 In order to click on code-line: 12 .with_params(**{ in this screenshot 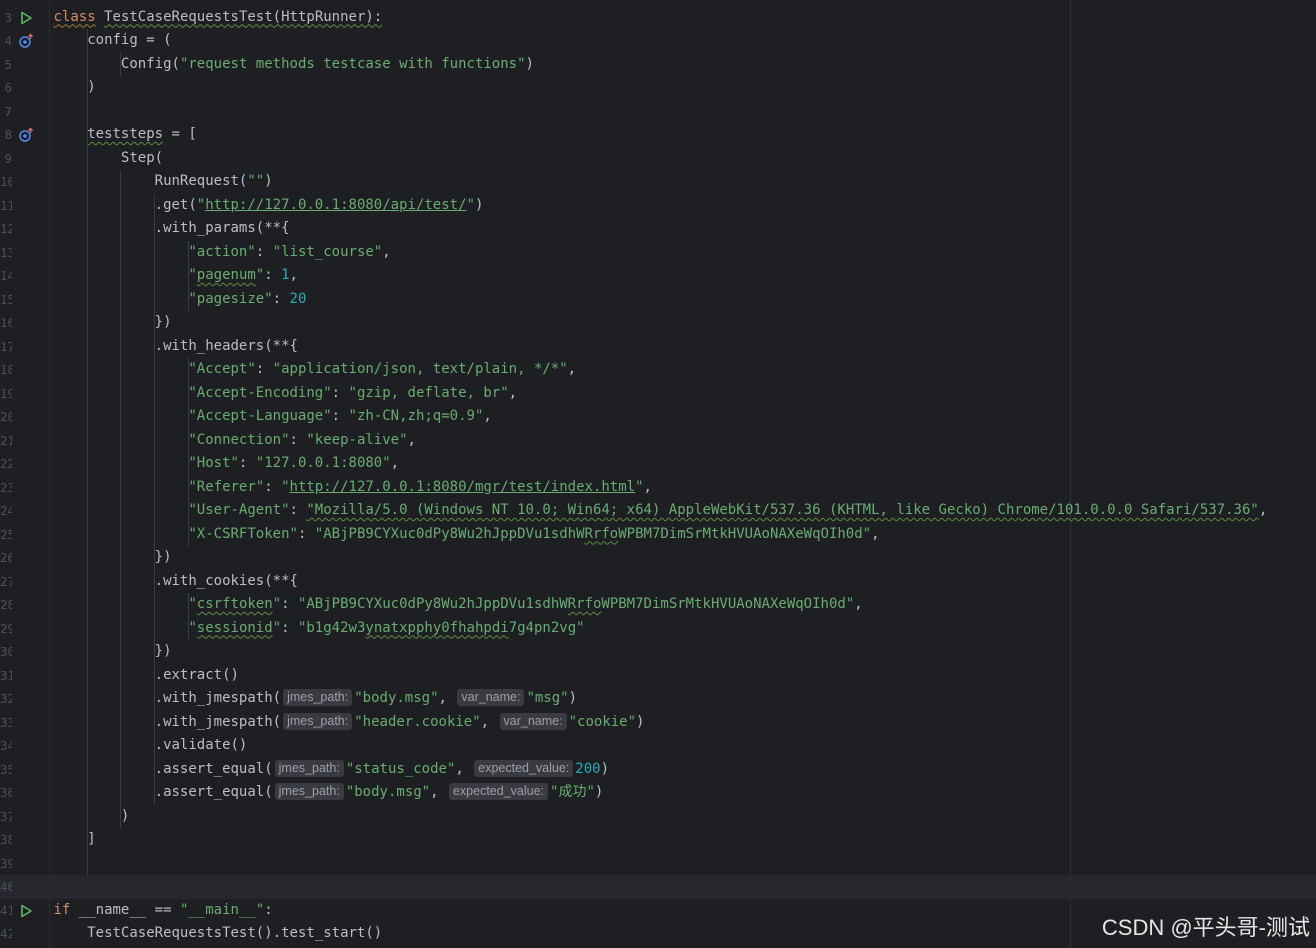, I will do `click(658, 229)`.